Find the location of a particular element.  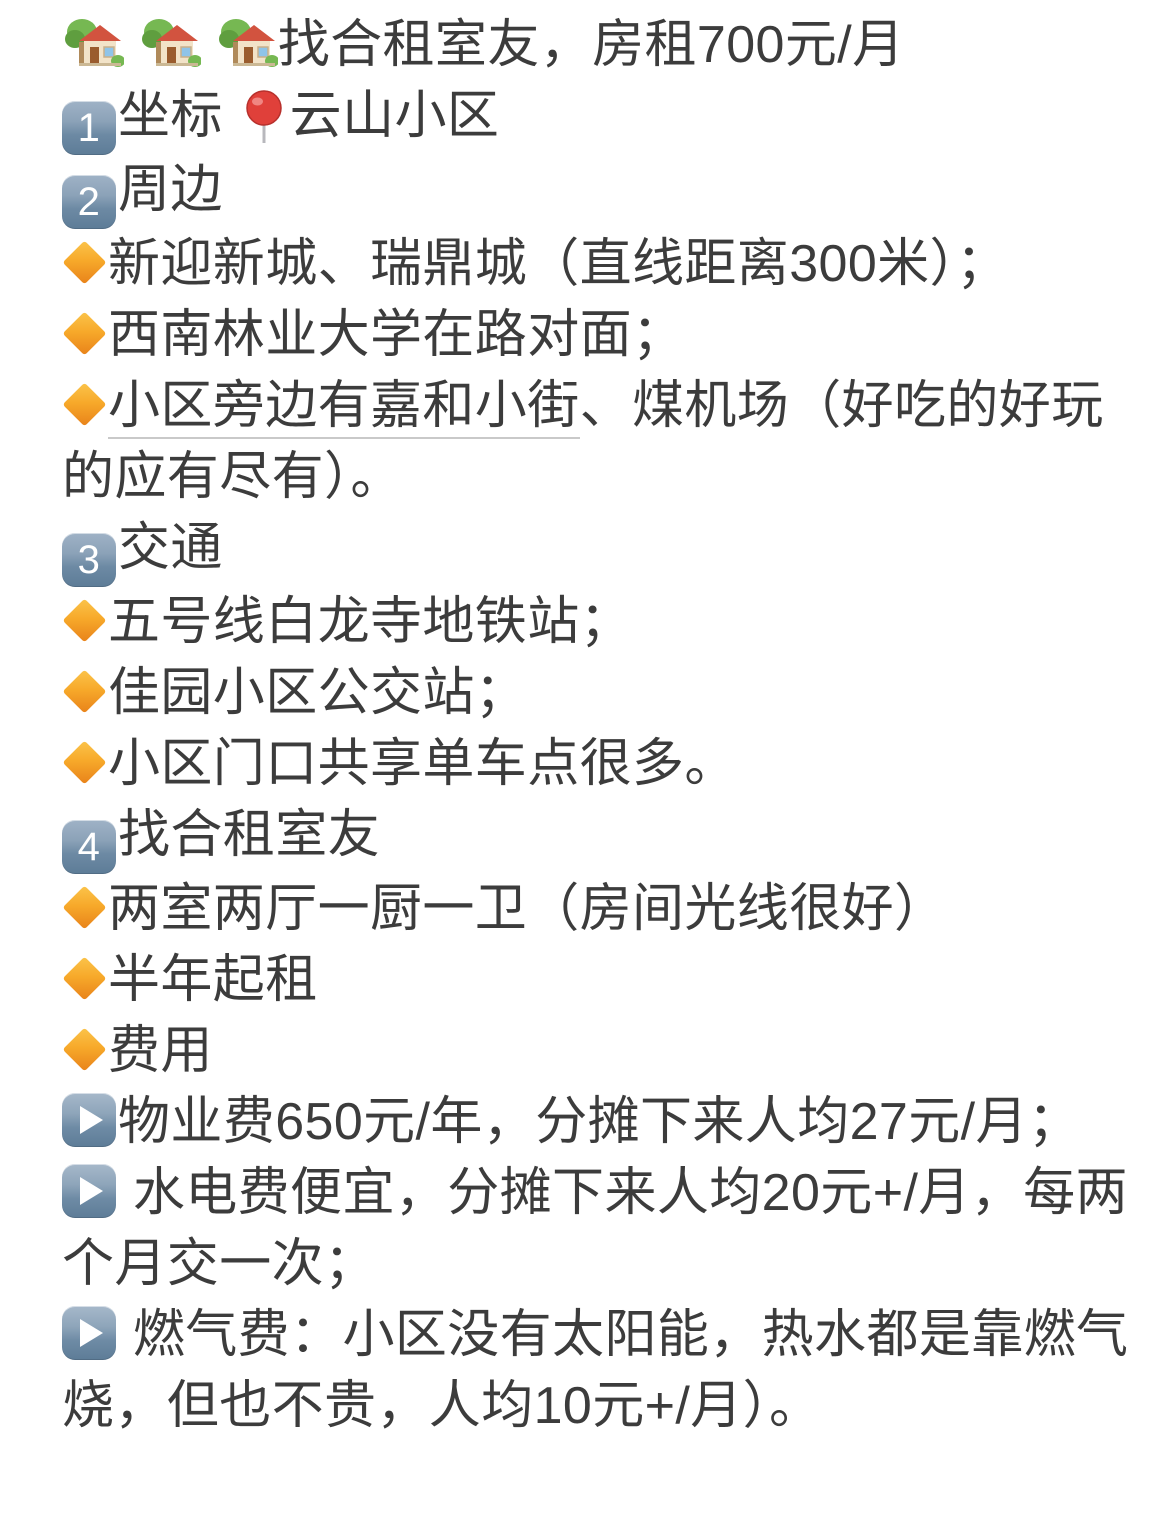

fee-utilities-line: 水电费便宜，分摊下来人均20元+/月，每两个月交一次； is located at coordinates (607, 1229).